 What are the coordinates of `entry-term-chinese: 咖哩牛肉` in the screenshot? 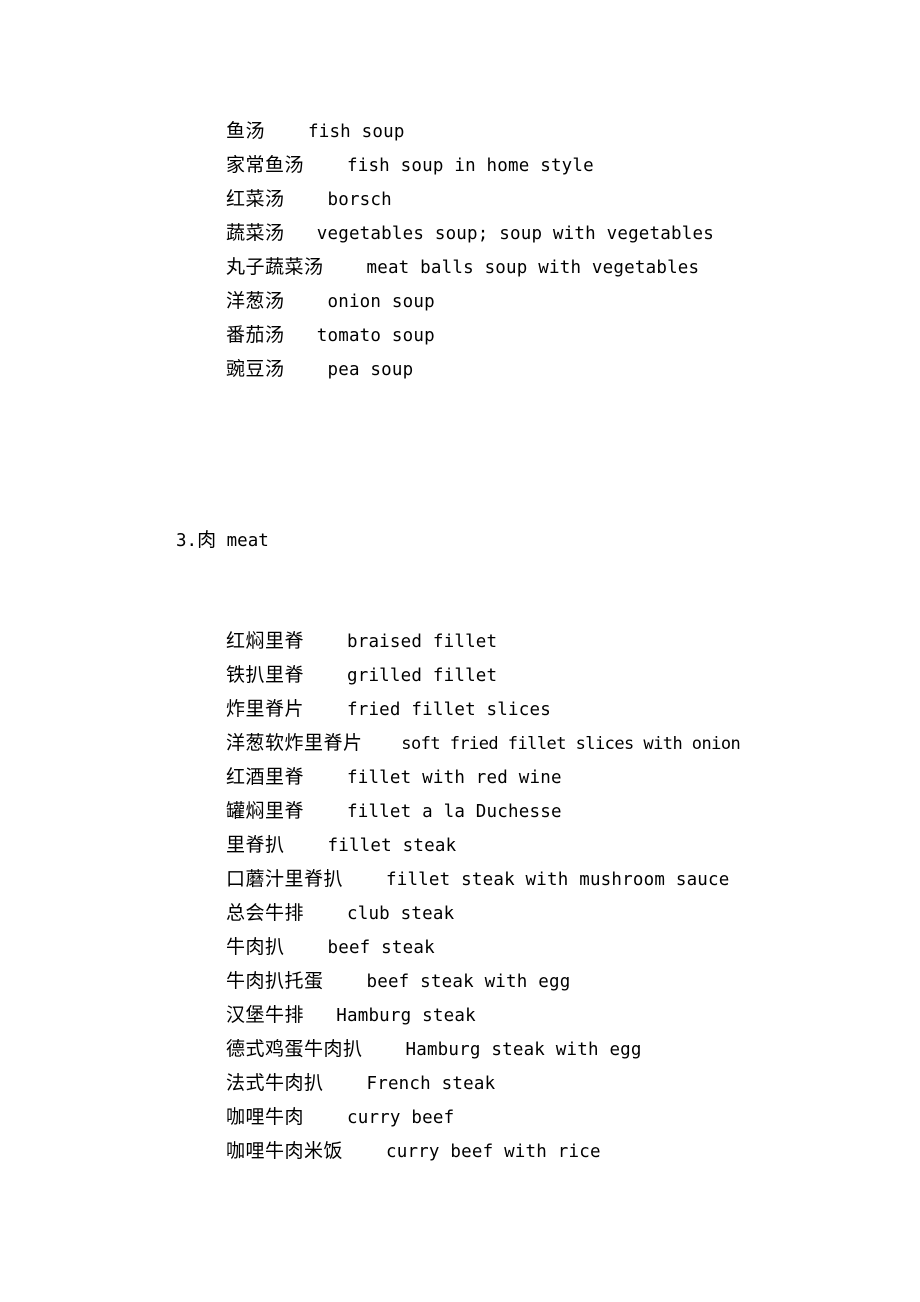 It's located at (265, 1117).